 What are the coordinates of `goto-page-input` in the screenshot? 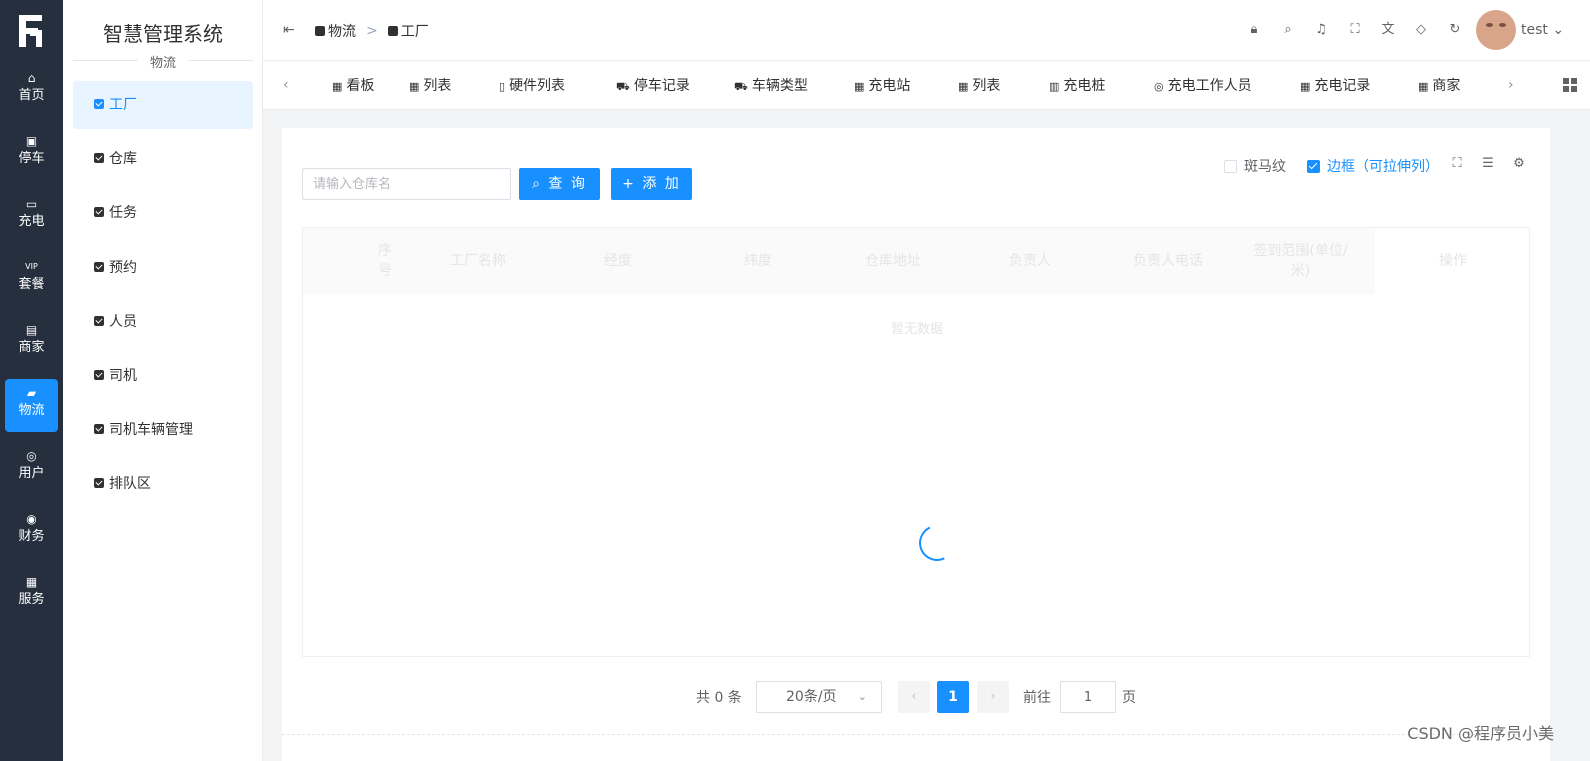 It's located at (1088, 697).